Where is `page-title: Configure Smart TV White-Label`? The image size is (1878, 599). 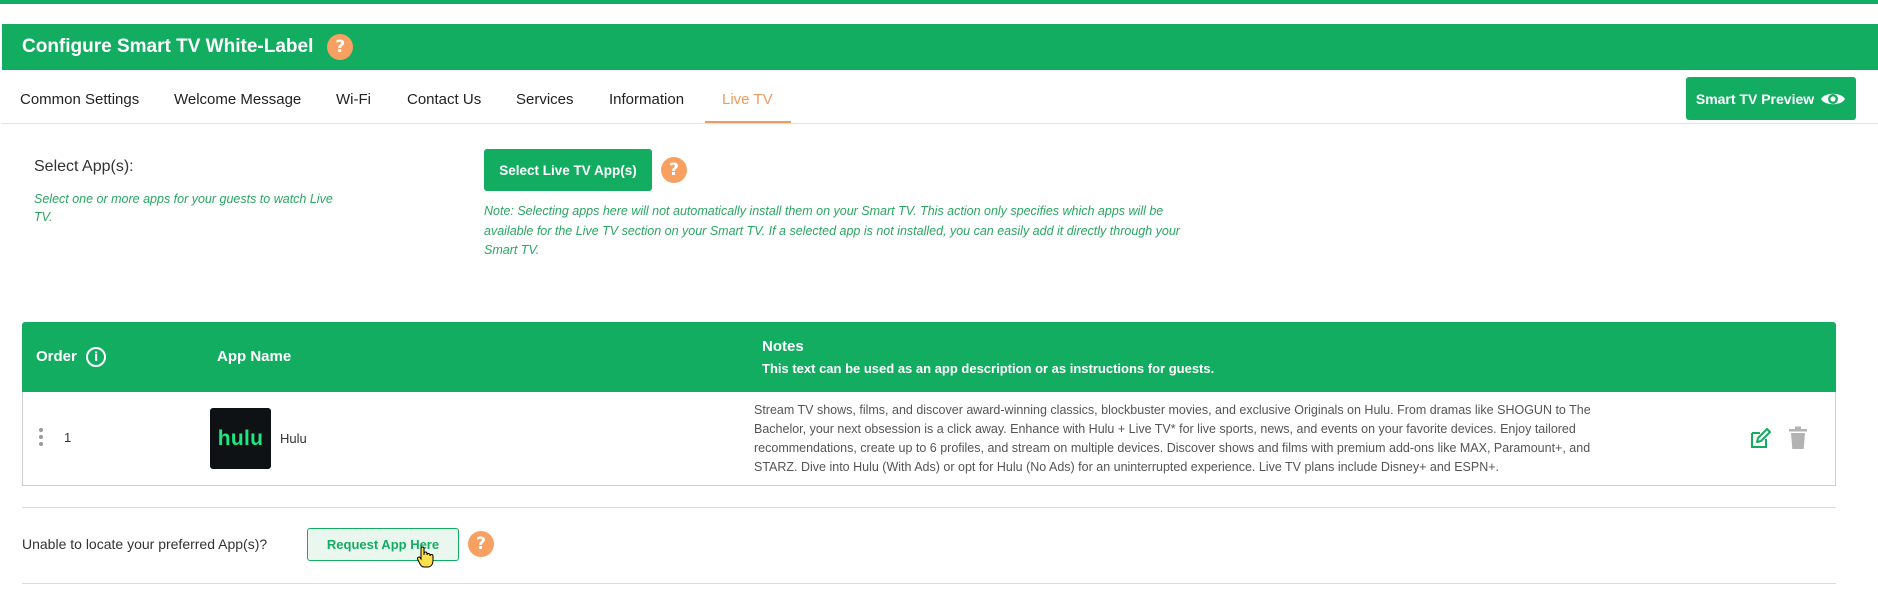 page-title: Configure Smart TV White-Label is located at coordinates (168, 46).